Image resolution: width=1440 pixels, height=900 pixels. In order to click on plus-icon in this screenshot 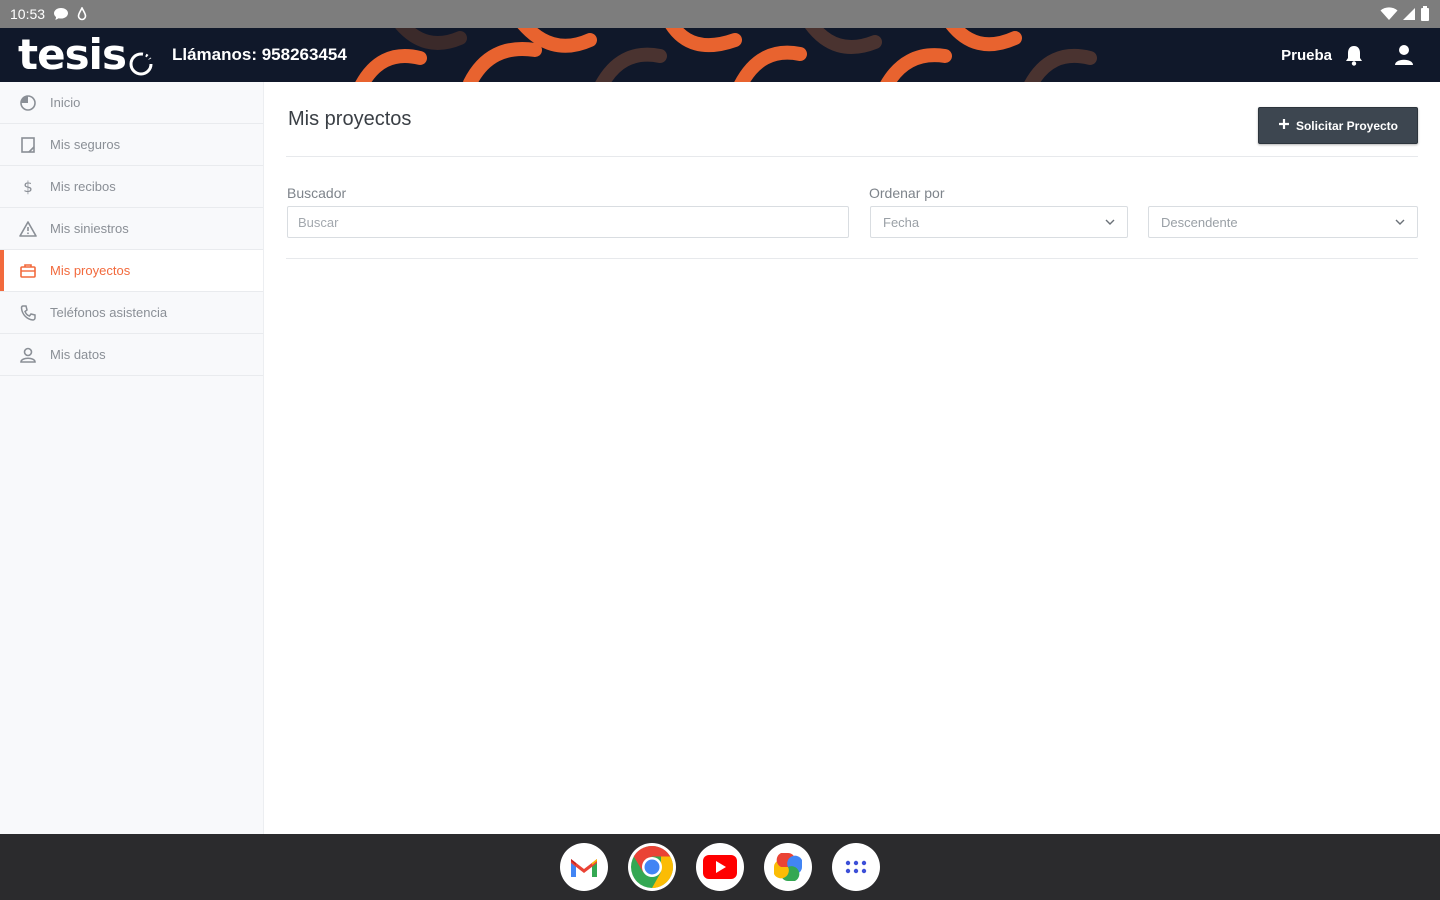, I will do `click(1284, 125)`.